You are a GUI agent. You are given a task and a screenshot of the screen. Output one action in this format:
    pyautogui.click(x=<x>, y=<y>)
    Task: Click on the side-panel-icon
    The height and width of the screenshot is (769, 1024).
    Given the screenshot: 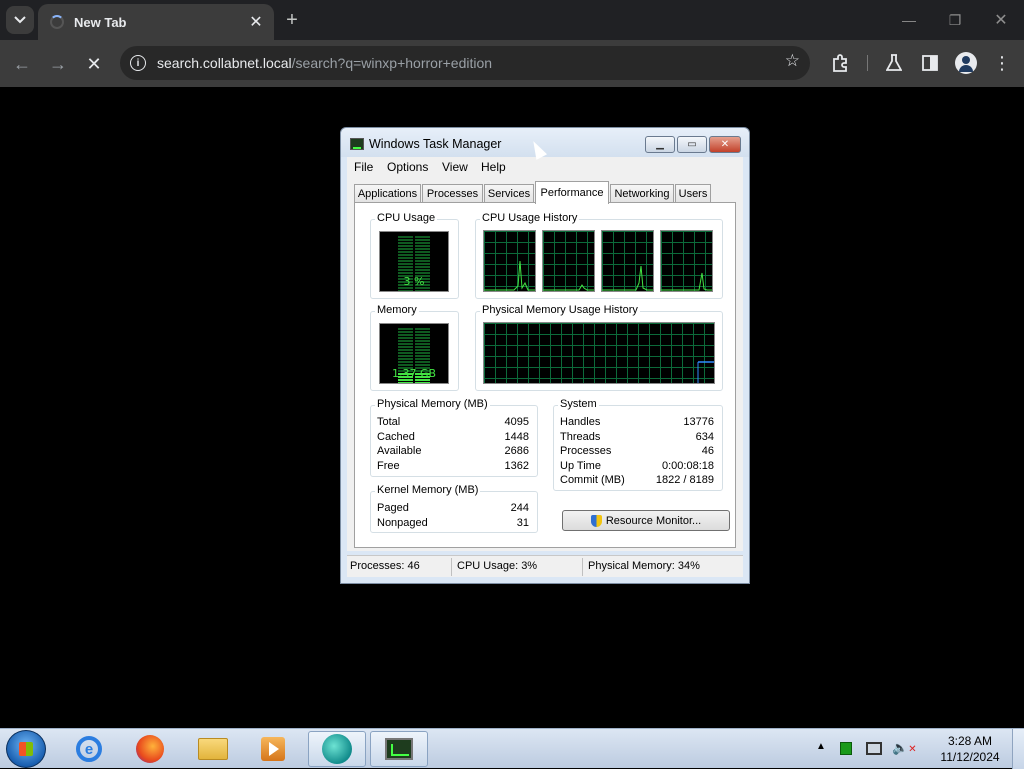 What is the action you would take?
    pyautogui.click(x=930, y=63)
    